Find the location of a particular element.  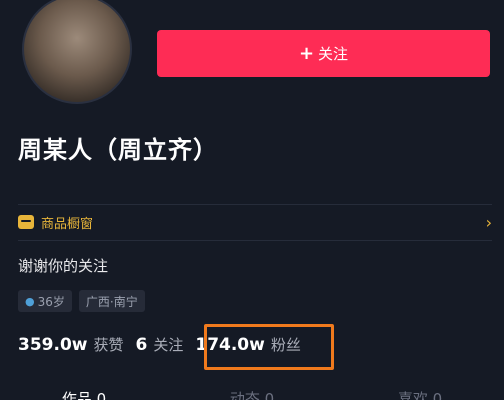

follow-button: + 关注 is located at coordinates (323, 53).